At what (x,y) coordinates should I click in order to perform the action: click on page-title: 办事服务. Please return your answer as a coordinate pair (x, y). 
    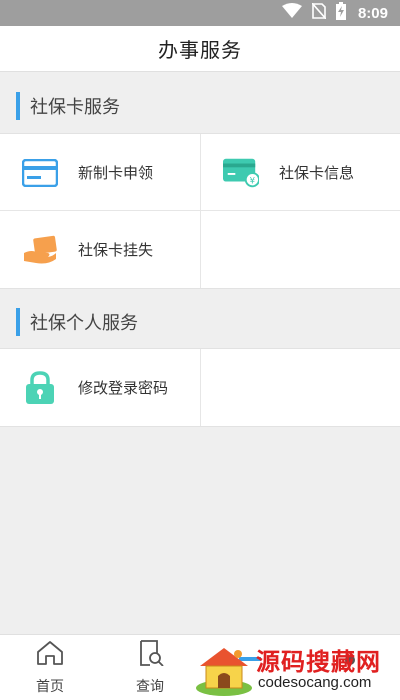
    Looking at the image, I should click on (200, 50).